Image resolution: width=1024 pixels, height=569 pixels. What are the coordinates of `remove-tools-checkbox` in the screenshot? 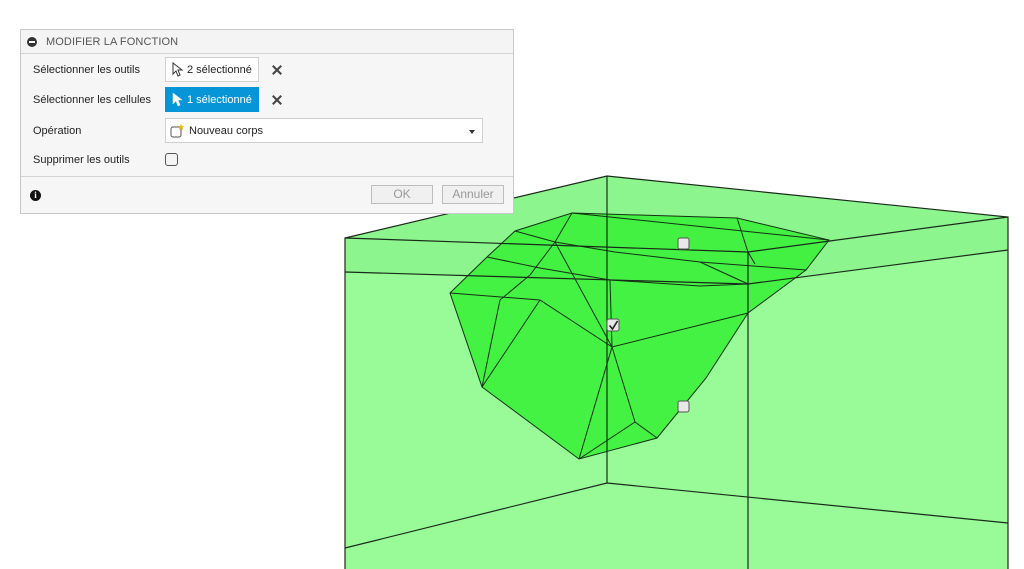 It's located at (171, 159).